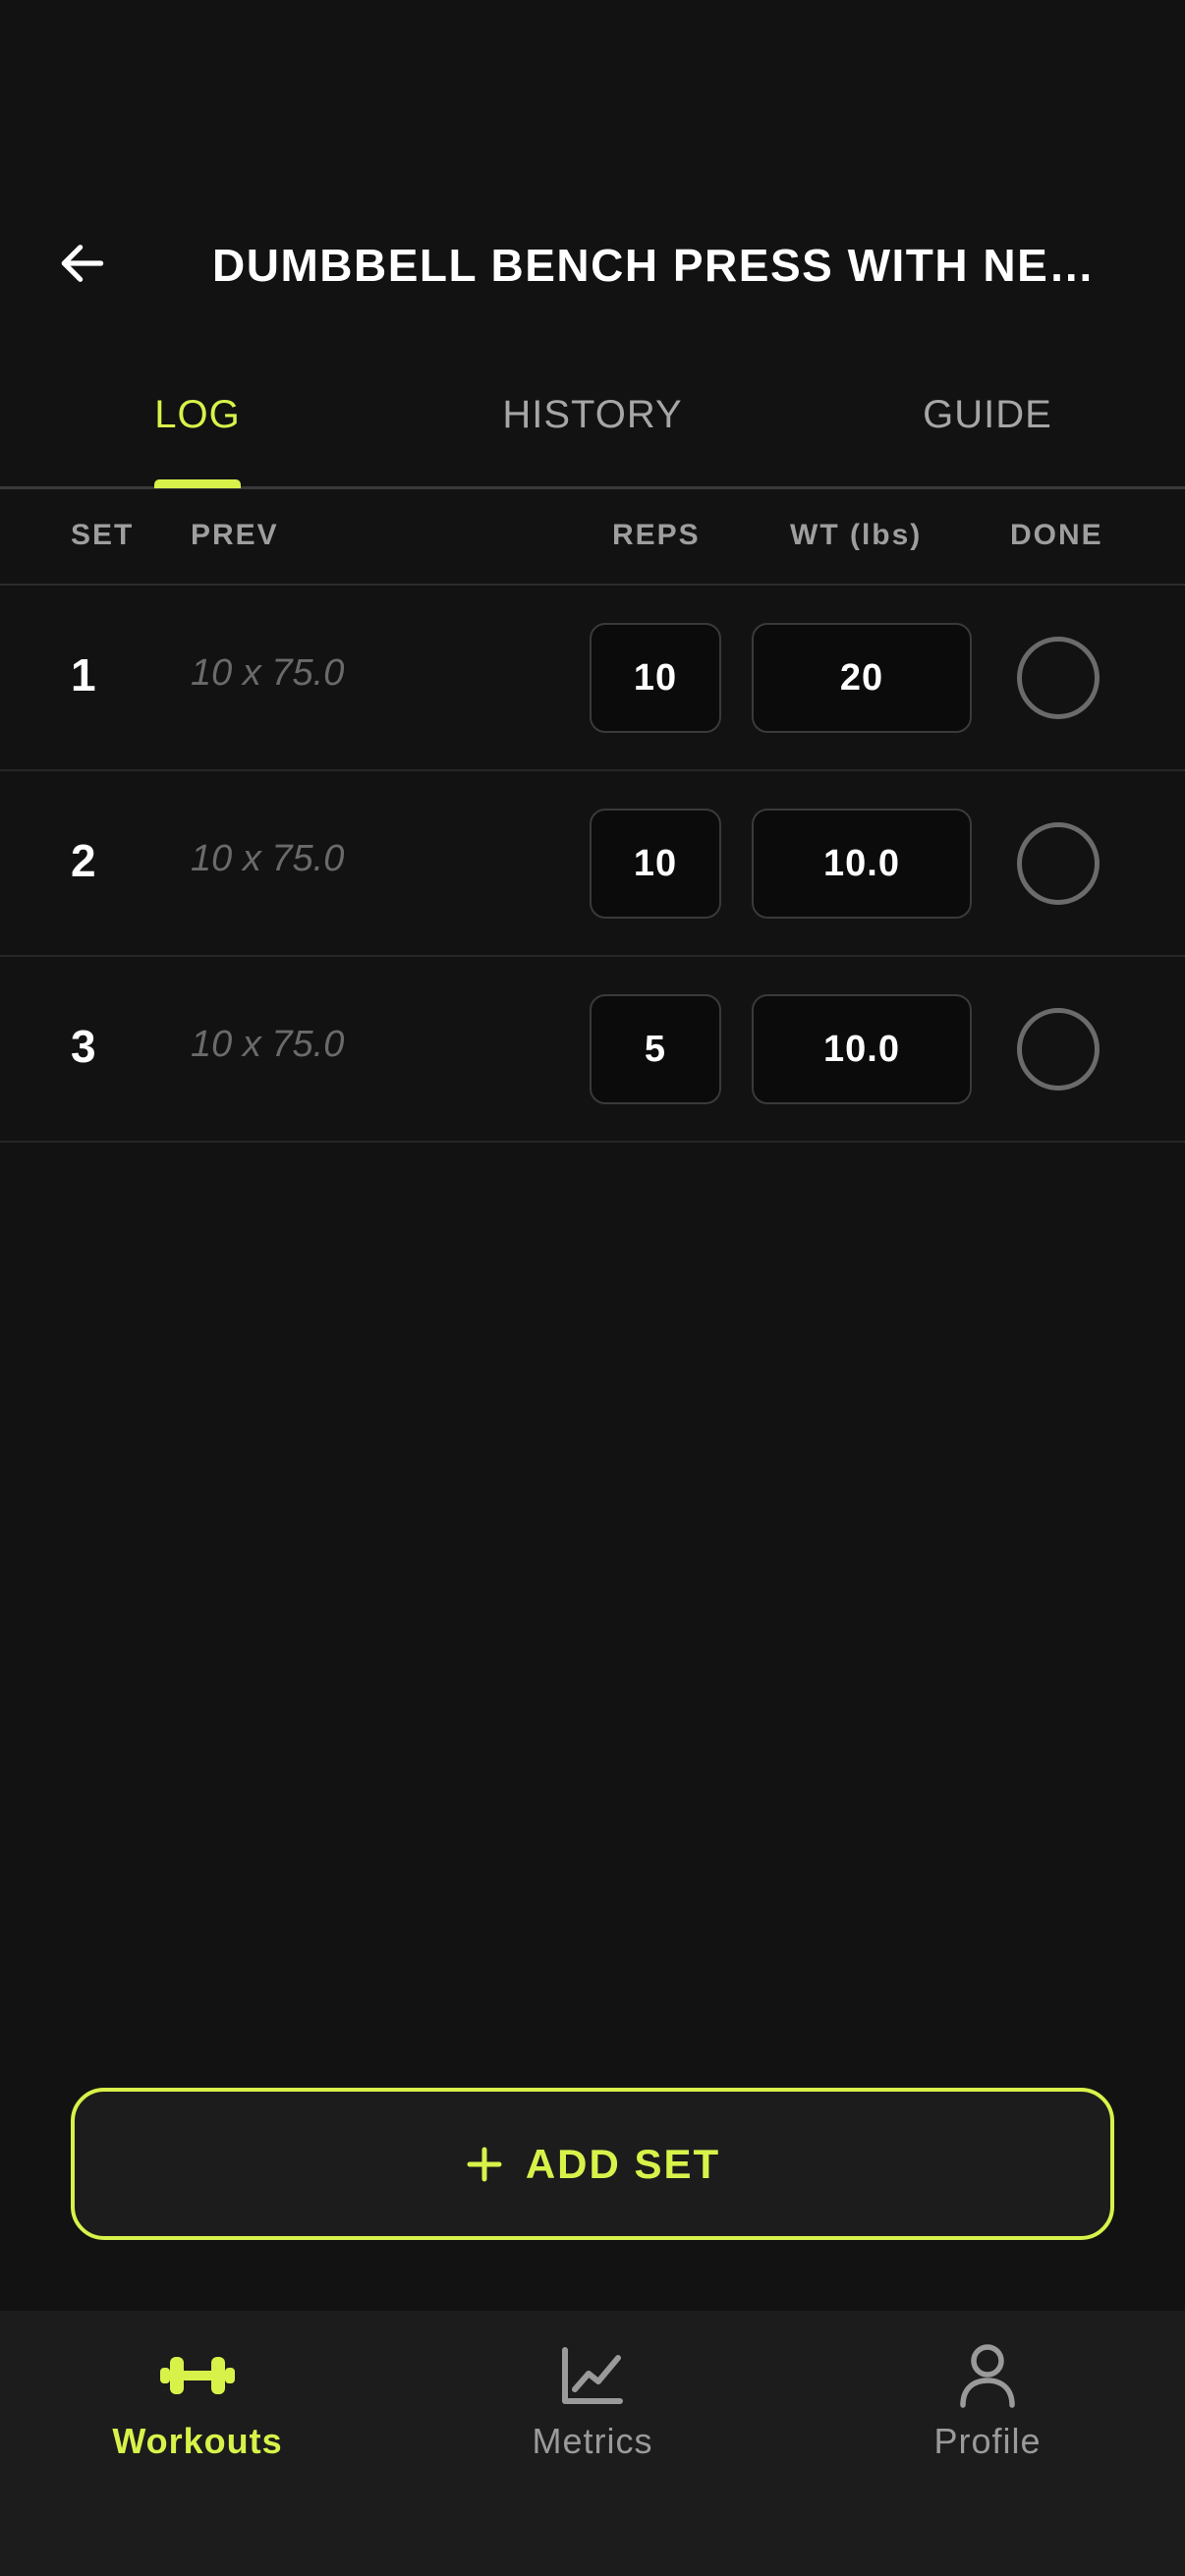  Describe the element at coordinates (84, 674) in the screenshot. I see `set-number: 1` at that location.